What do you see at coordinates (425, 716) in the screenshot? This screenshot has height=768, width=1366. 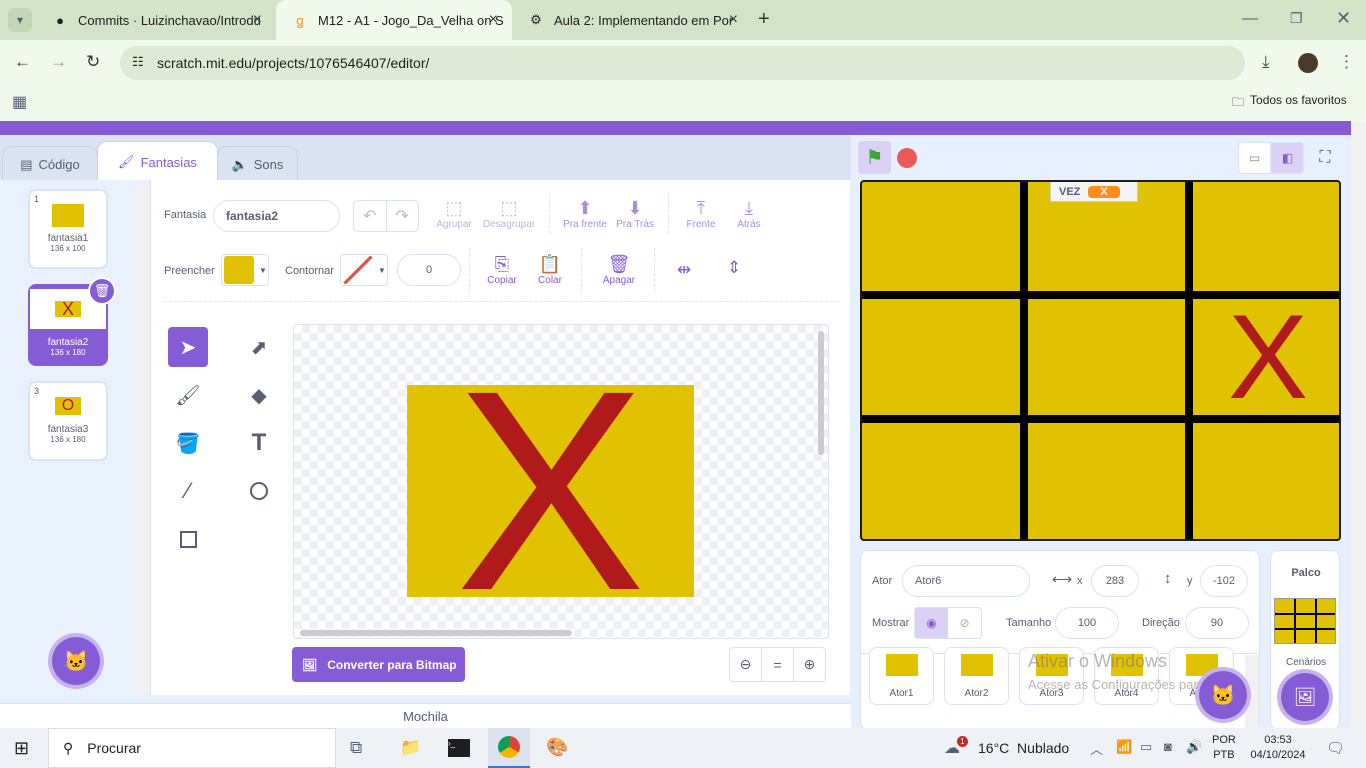 I see `backpack-bar: Mochila` at bounding box center [425, 716].